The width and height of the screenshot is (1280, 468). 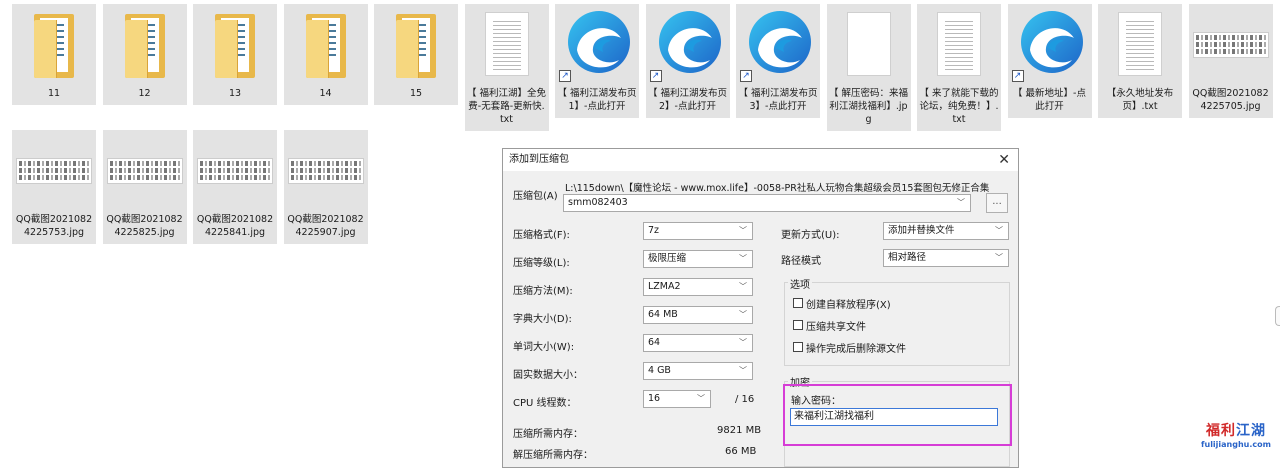 What do you see at coordinates (54, 226) in the screenshot?
I see `file-label: QQ截图20210824225753.jpg` at bounding box center [54, 226].